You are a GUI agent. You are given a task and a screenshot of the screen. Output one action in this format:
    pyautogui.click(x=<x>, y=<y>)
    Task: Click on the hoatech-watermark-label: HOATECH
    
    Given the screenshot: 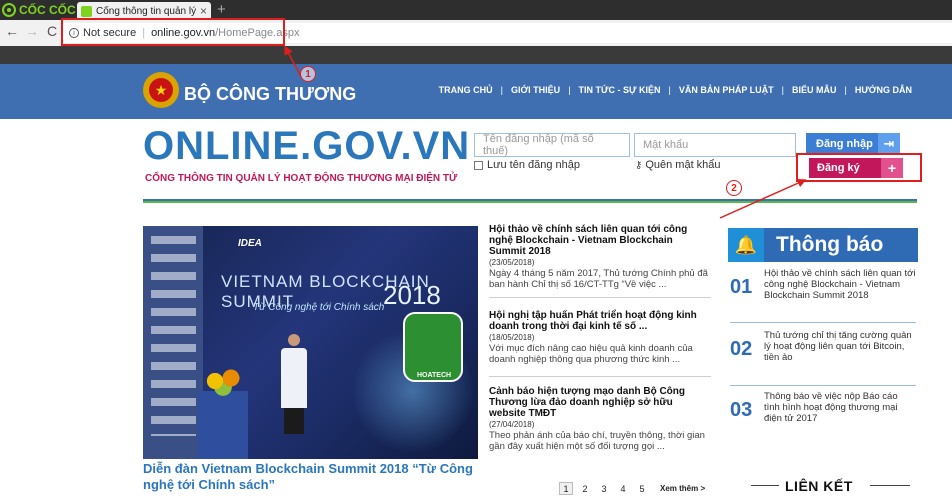 What is the action you would take?
    pyautogui.click(x=434, y=375)
    